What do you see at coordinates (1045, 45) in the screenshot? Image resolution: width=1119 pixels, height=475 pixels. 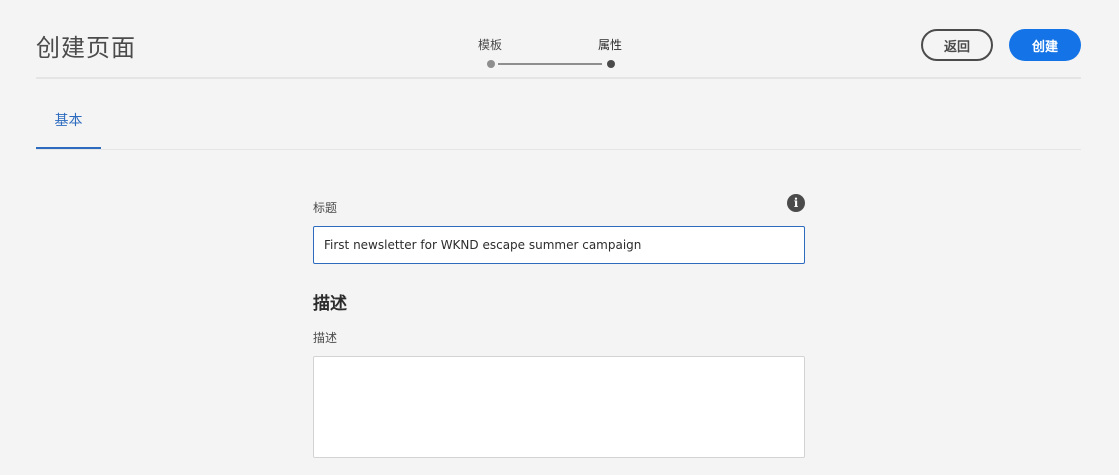 I see `create-button: 创建` at bounding box center [1045, 45].